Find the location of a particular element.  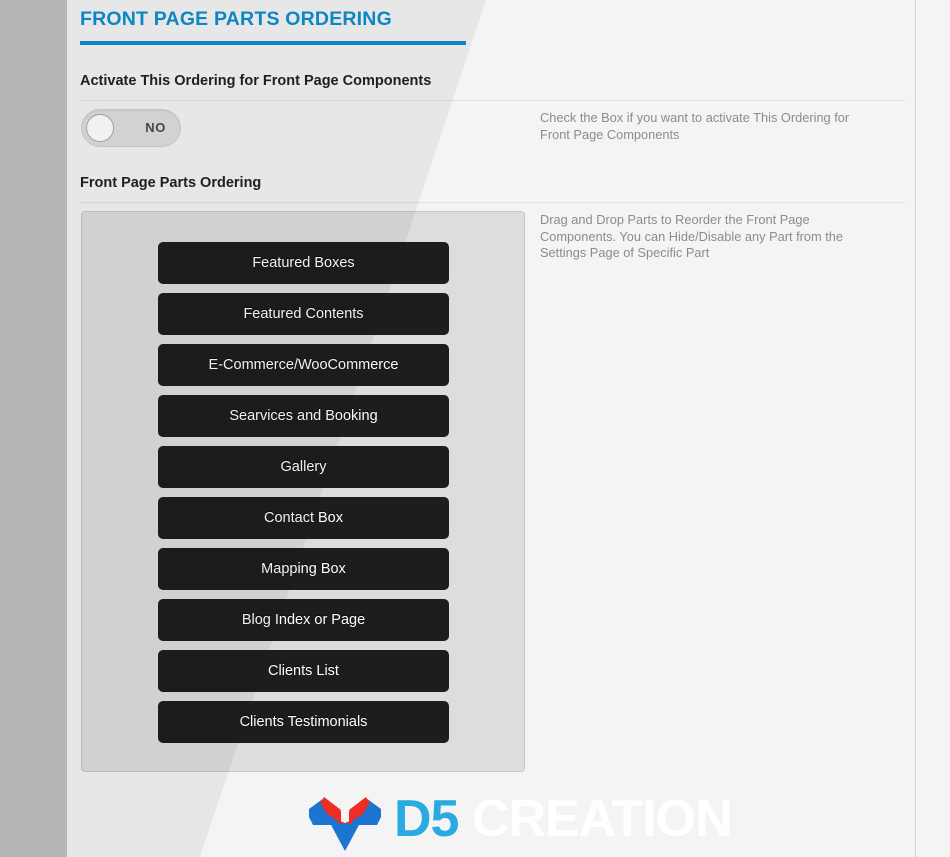

sortable-part-item: Clients Testimonials is located at coordinates (303, 722).